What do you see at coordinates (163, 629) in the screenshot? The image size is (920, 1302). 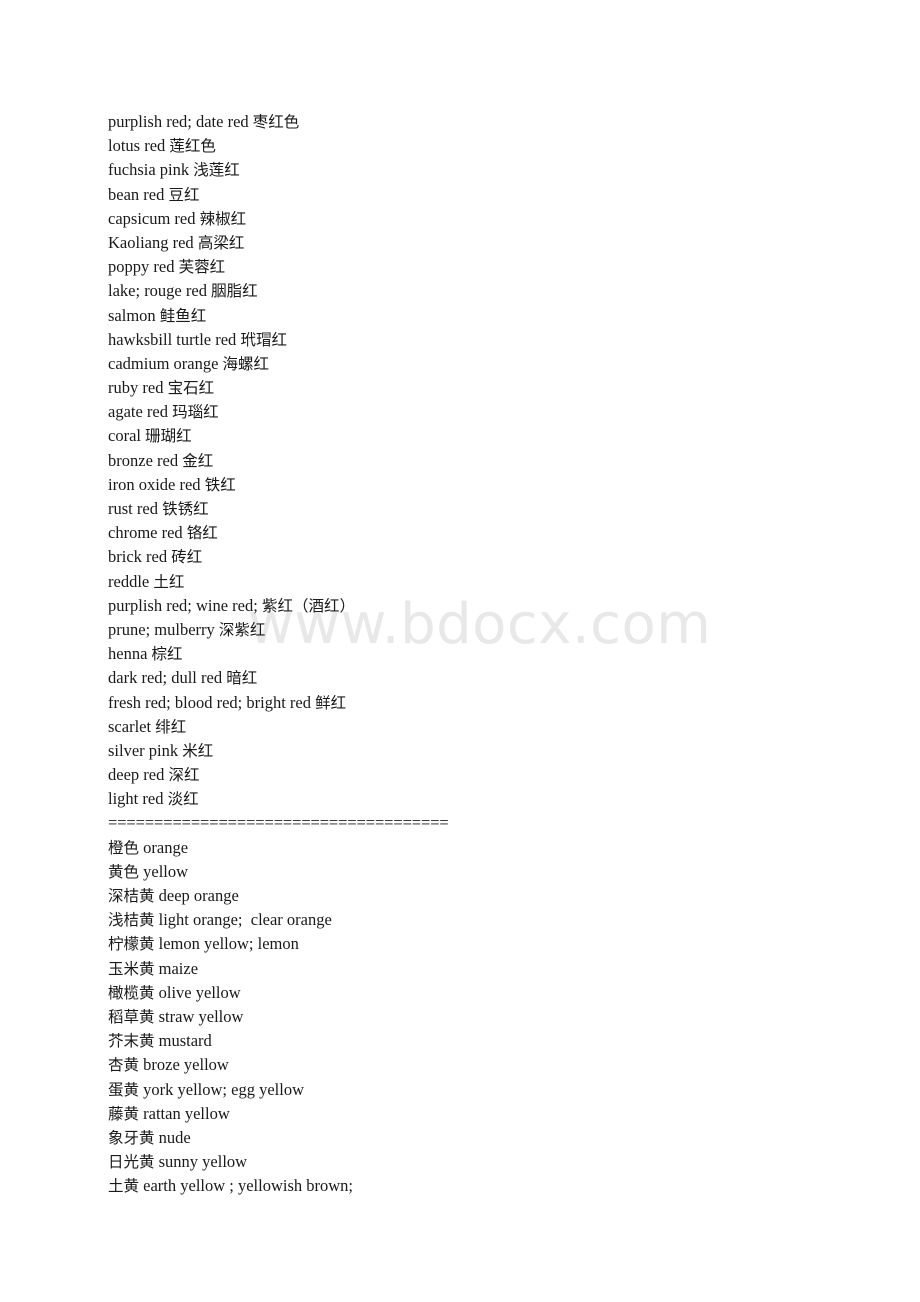 I see `color-term-english: prune; mulberry` at bounding box center [163, 629].